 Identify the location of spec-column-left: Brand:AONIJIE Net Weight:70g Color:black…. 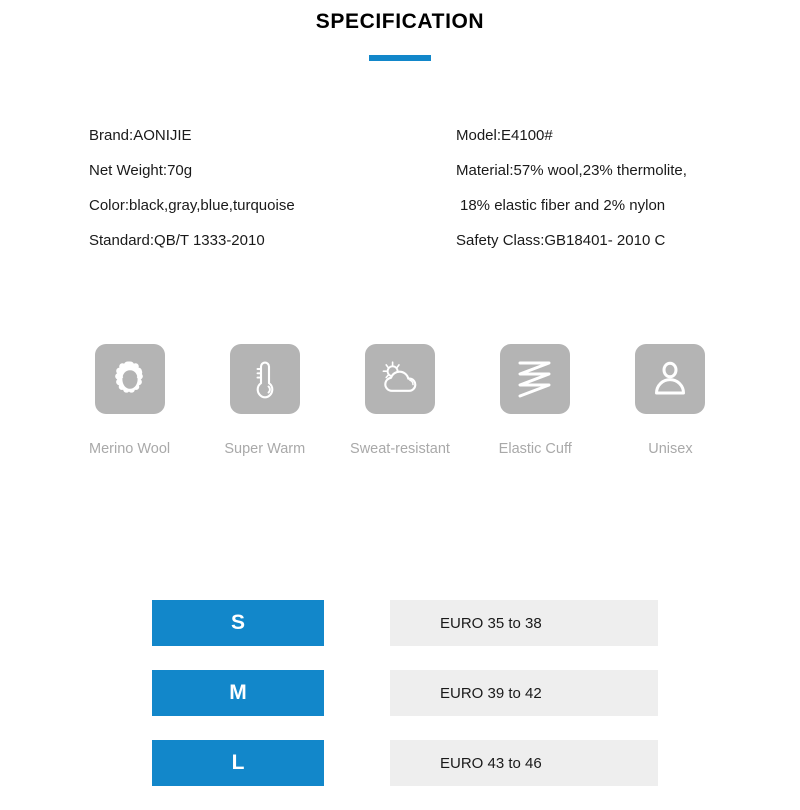
(264, 196).